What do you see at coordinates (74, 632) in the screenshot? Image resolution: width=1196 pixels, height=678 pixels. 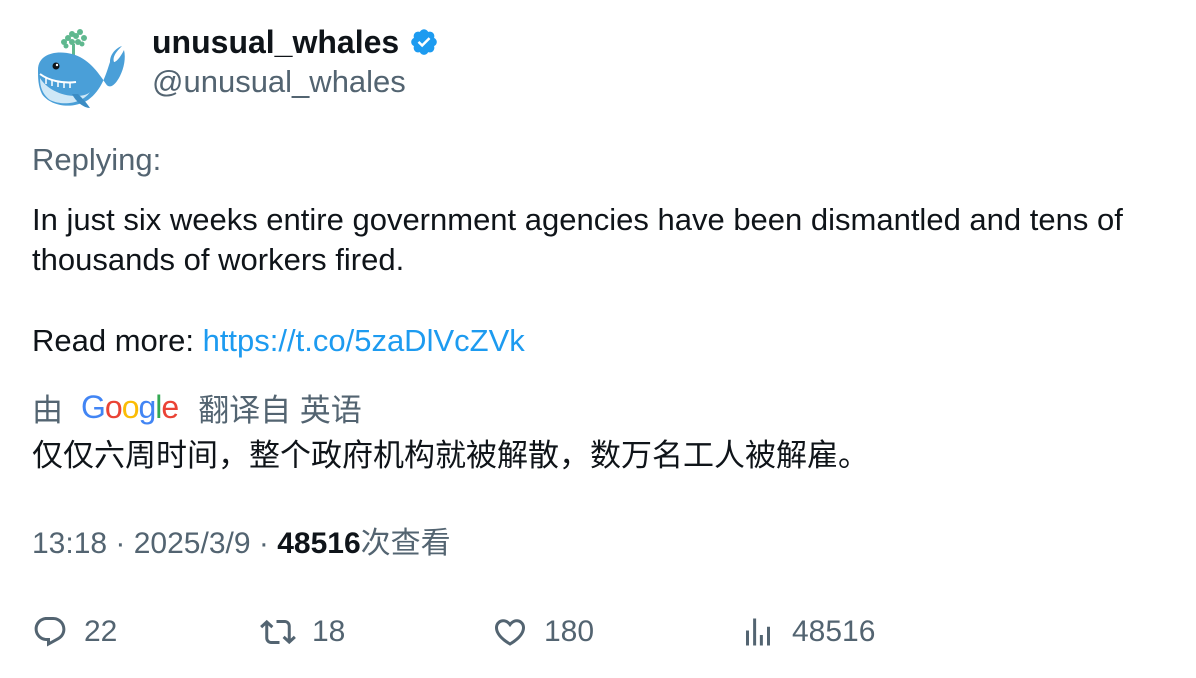 I see `reply-button: 22` at bounding box center [74, 632].